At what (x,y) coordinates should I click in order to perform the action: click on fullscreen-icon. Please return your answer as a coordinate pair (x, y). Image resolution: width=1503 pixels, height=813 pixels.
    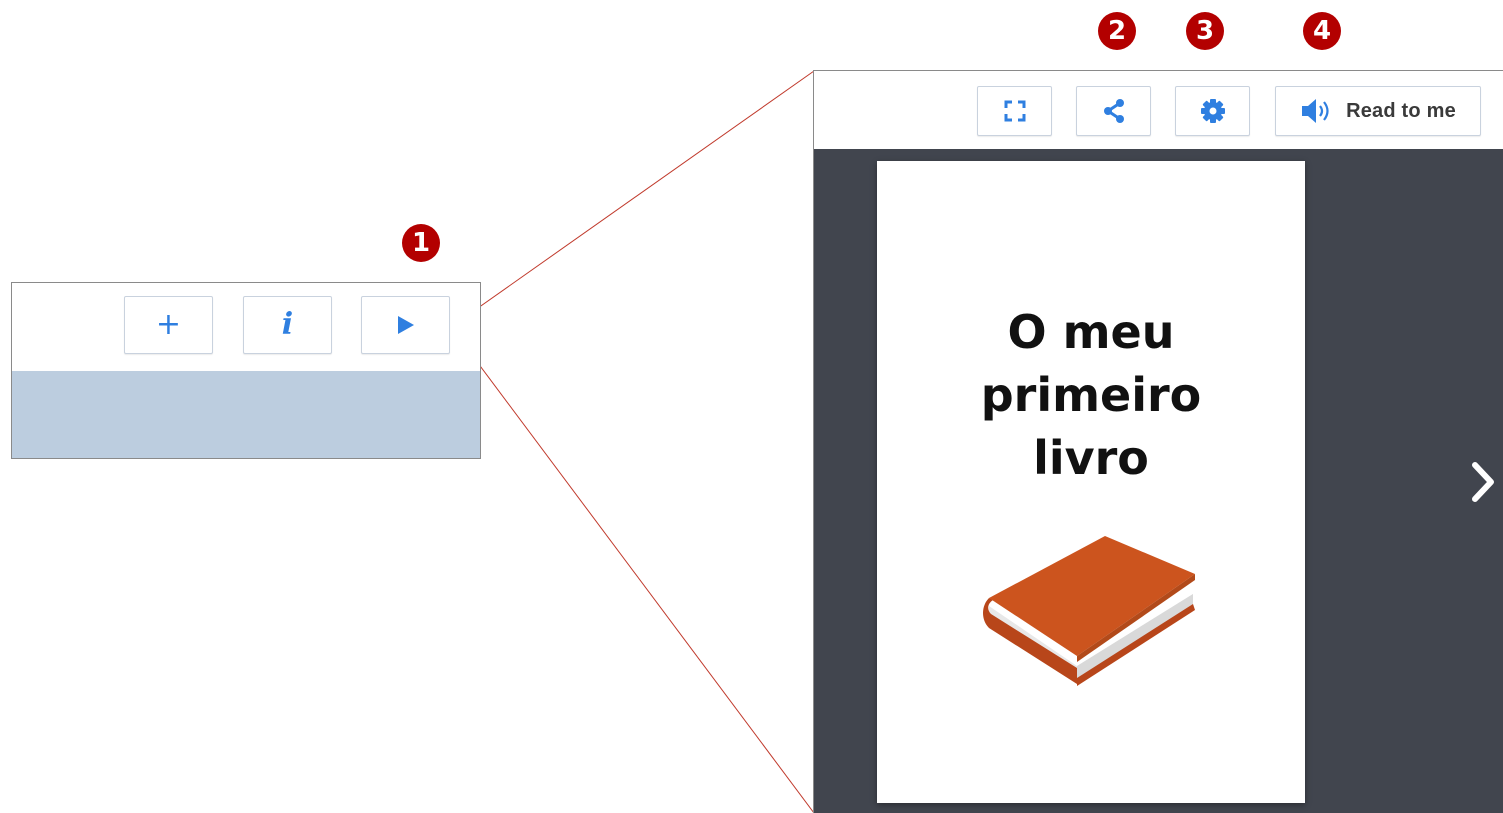
    Looking at the image, I should click on (1014, 111).